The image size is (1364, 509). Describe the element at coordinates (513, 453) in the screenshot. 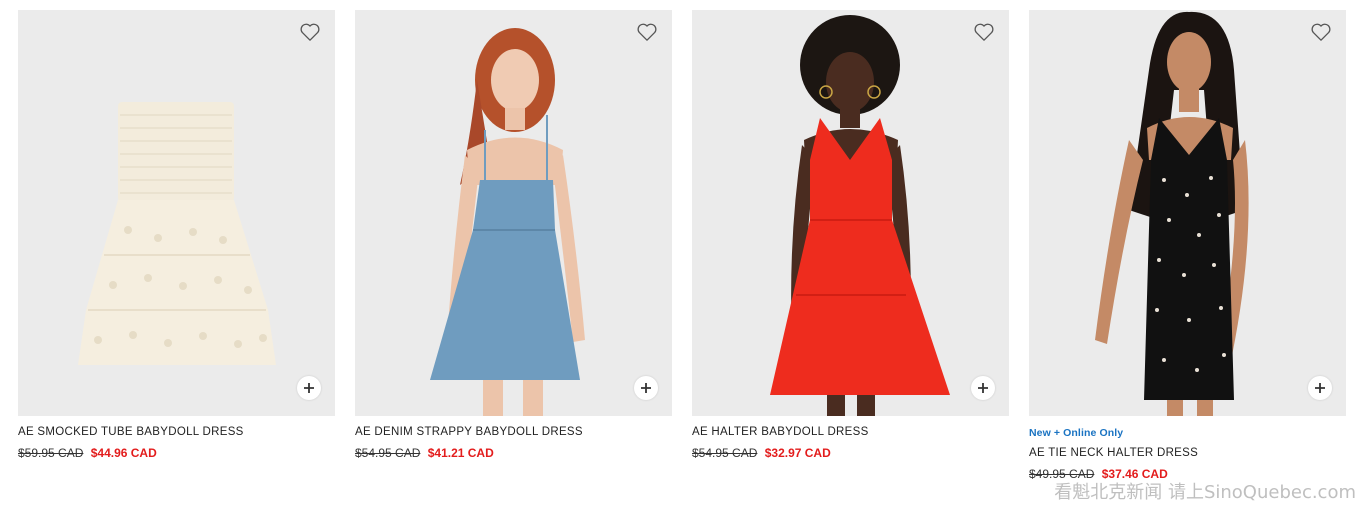

I see `product-prices: $54.95 CAD $41.21 CAD` at that location.